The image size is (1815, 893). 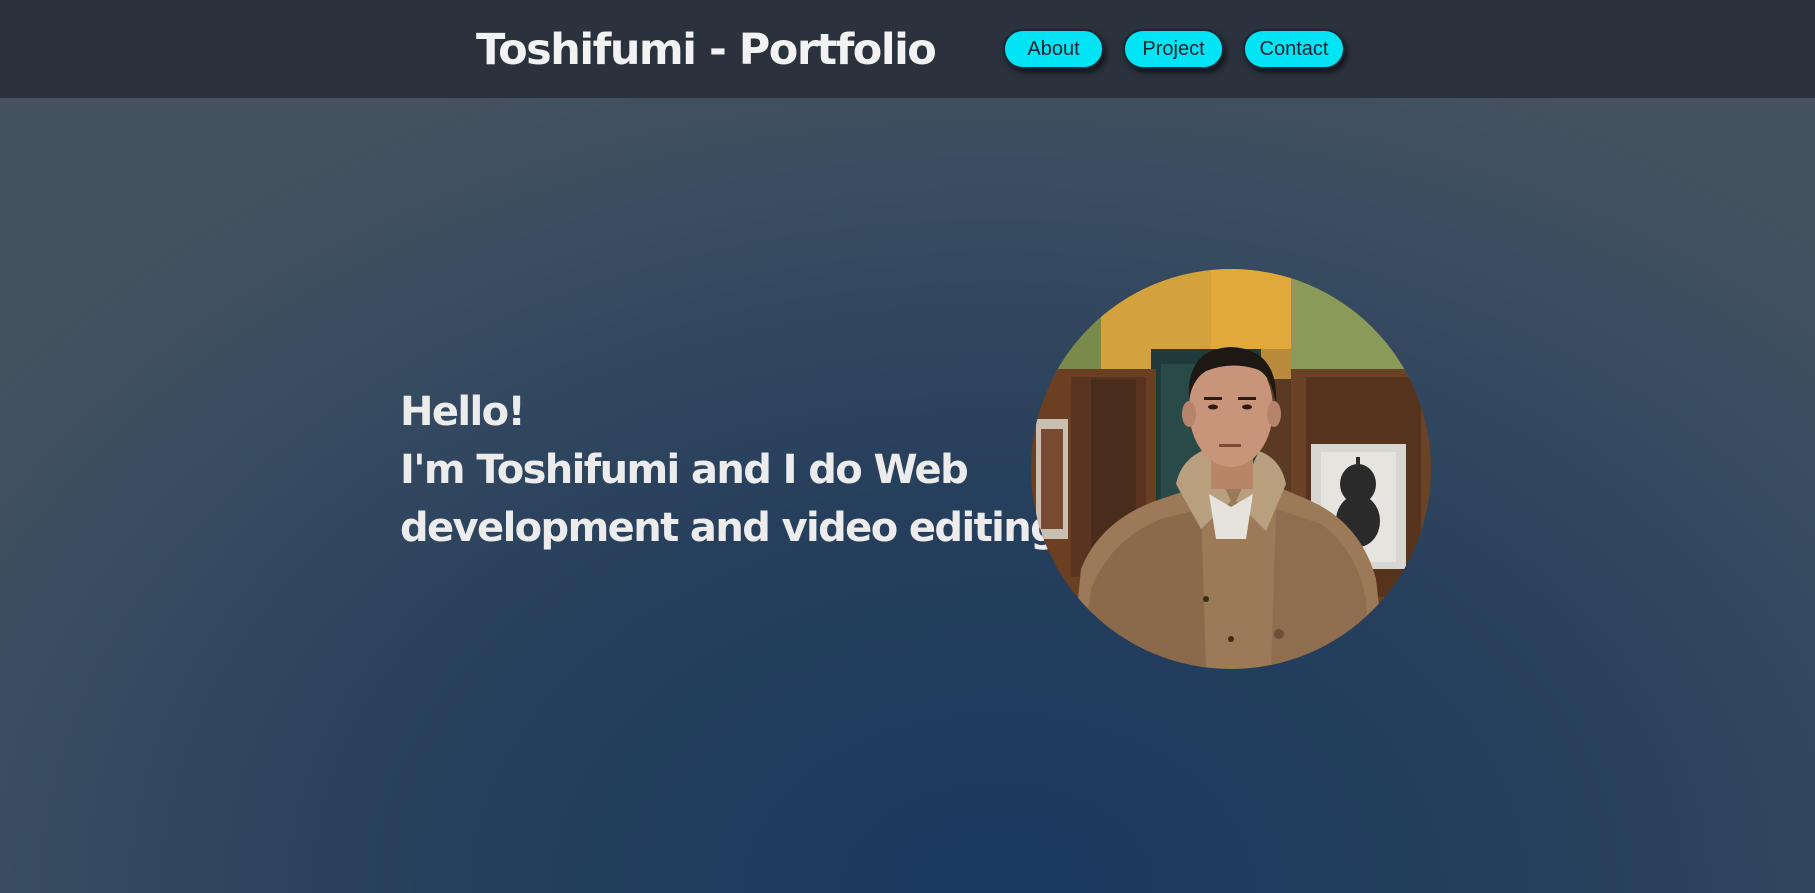 I want to click on site-title: Toshifumi - Portfolio, so click(x=706, y=50).